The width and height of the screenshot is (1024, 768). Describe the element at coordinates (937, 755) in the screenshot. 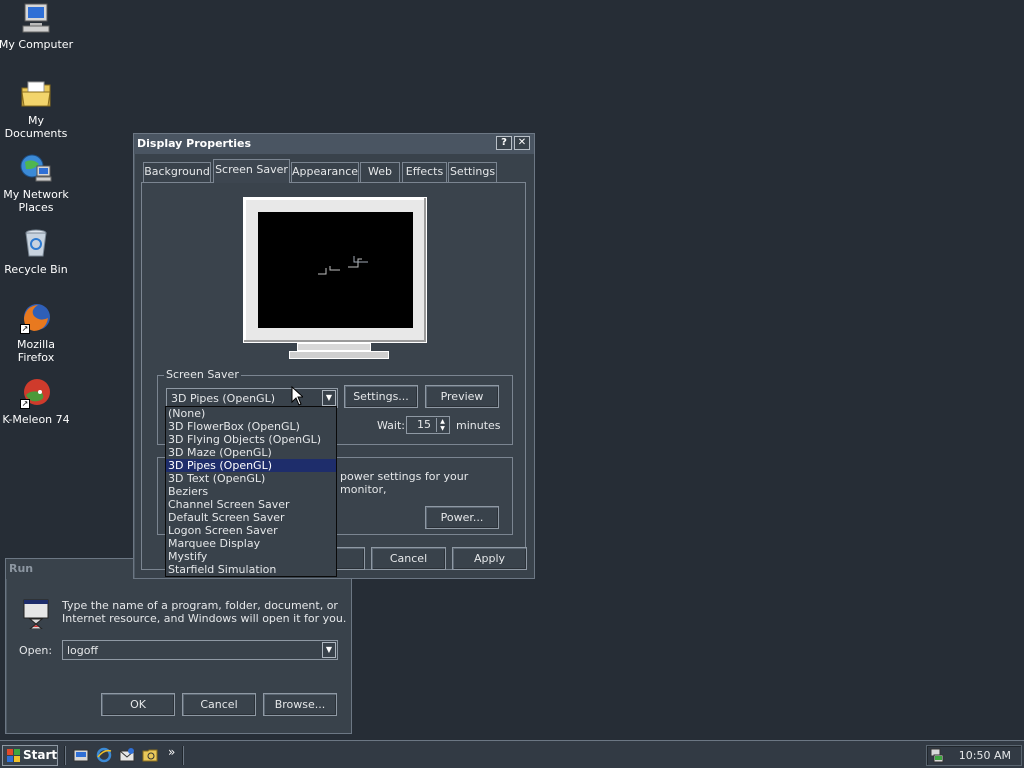

I see `network-tray-icon` at that location.